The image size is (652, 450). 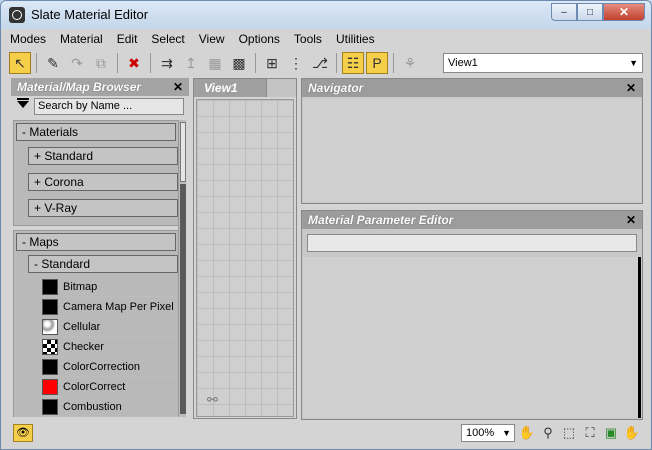 What do you see at coordinates (308, 39) in the screenshot?
I see `menu-tools: Tools` at bounding box center [308, 39].